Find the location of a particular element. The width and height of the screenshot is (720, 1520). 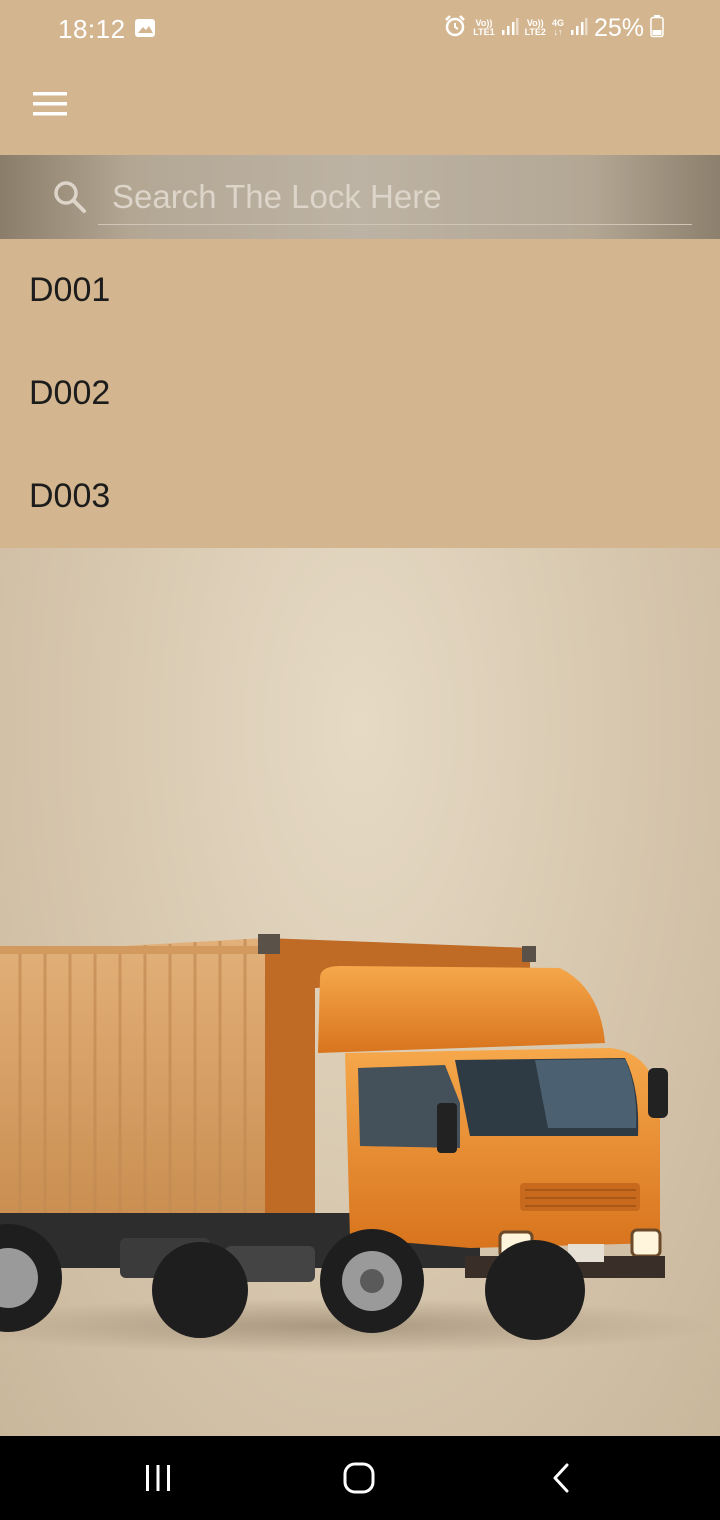

status-indicators: Vo)) LTE1 Vo)) LTE2 4G ↓↑ 25% is located at coordinates (553, 28).